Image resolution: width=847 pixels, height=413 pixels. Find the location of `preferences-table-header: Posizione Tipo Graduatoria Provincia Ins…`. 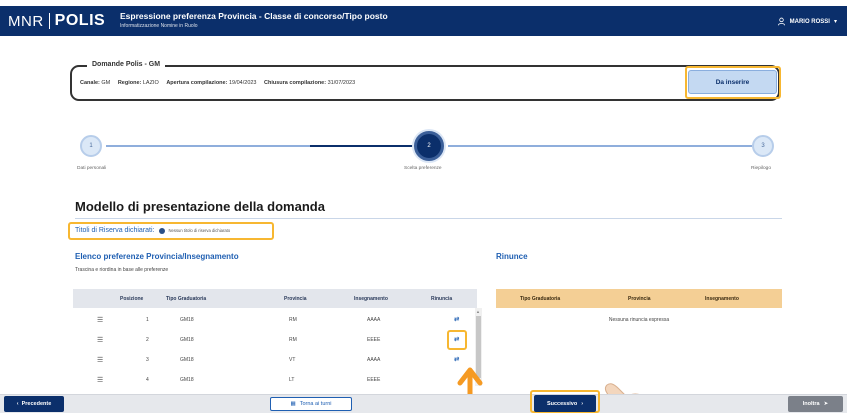

preferences-table-header: Posizione Tipo Graduatoria Provincia Ins… is located at coordinates (275, 298).